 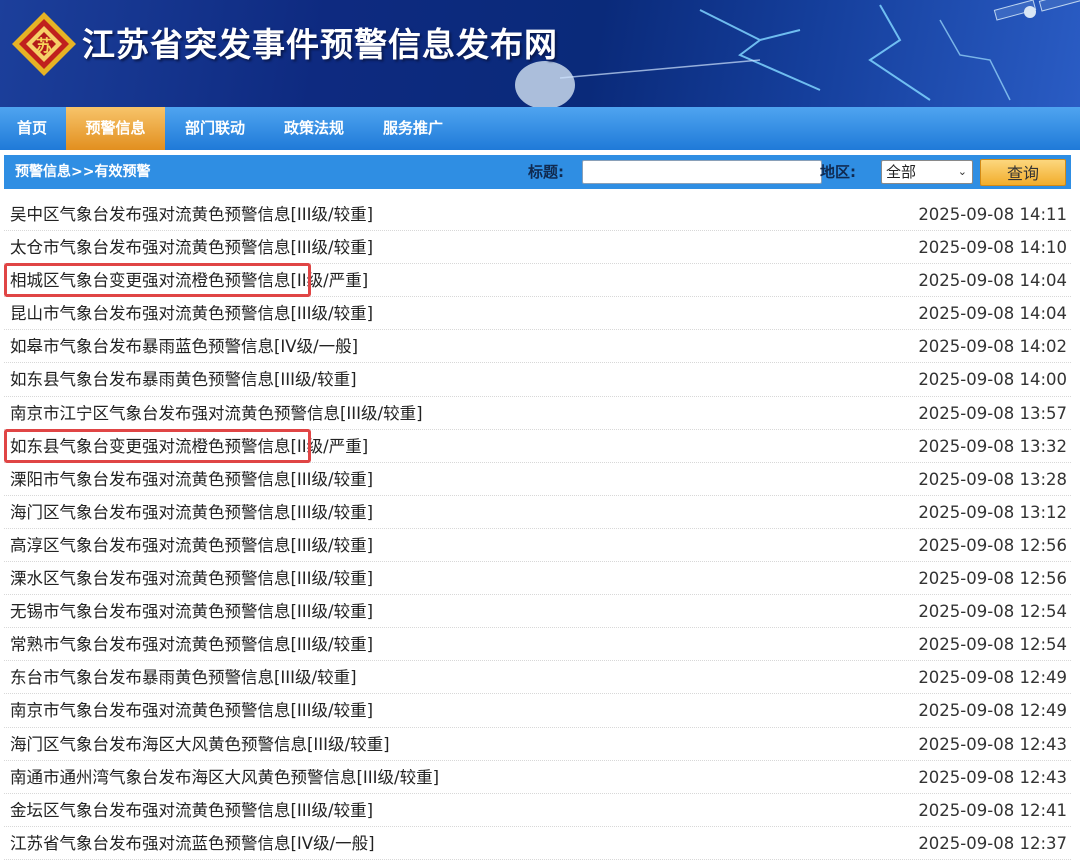 I want to click on site-banner: 苏 江苏省突发事件预警信息发布网, so click(x=540, y=53).